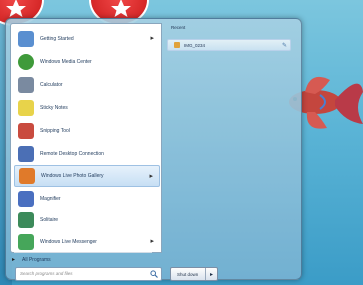 This screenshot has width=363, height=285. What do you see at coordinates (54, 108) in the screenshot?
I see `program-label: Sticky Notes` at bounding box center [54, 108].